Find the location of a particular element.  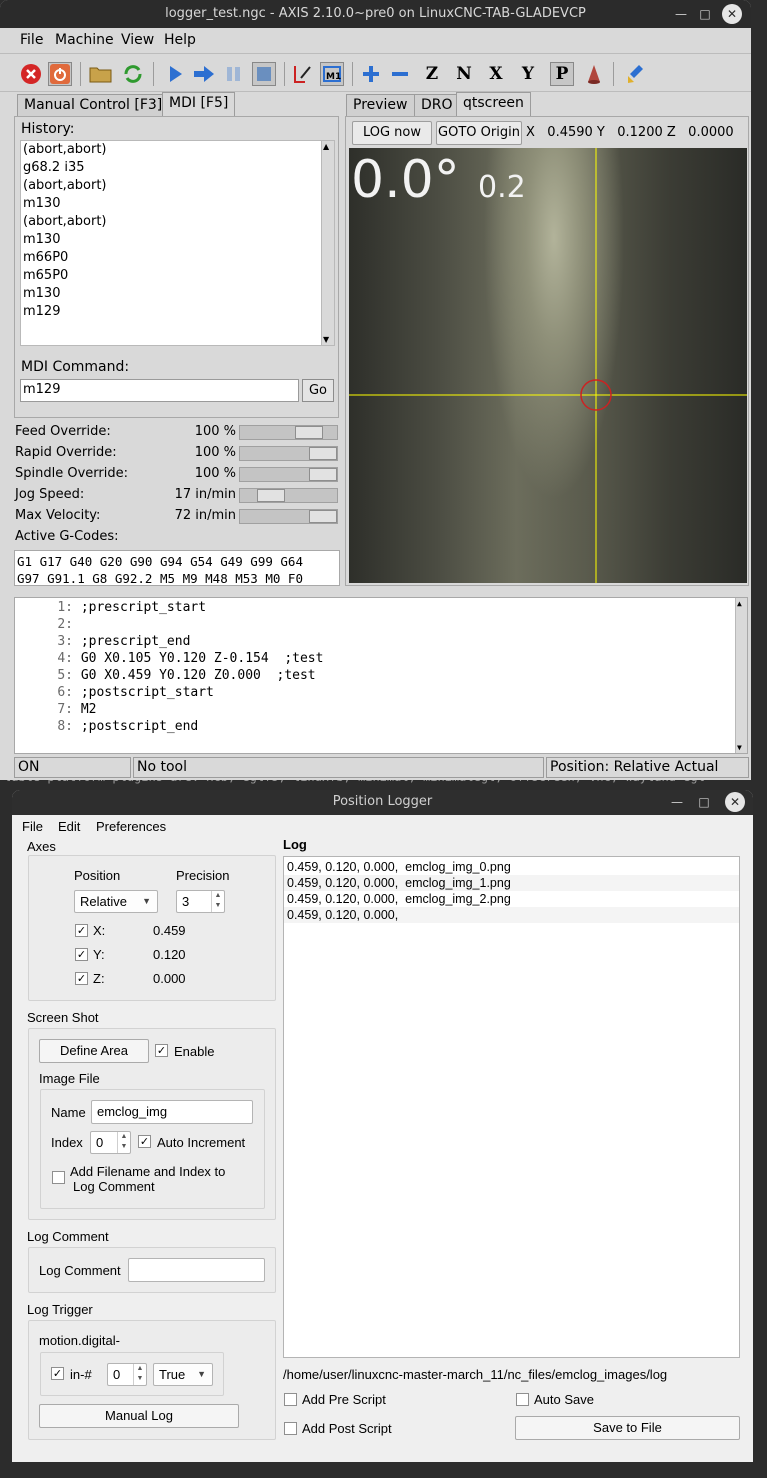

tab-mdi: MDI [F5] is located at coordinates (199, 104).